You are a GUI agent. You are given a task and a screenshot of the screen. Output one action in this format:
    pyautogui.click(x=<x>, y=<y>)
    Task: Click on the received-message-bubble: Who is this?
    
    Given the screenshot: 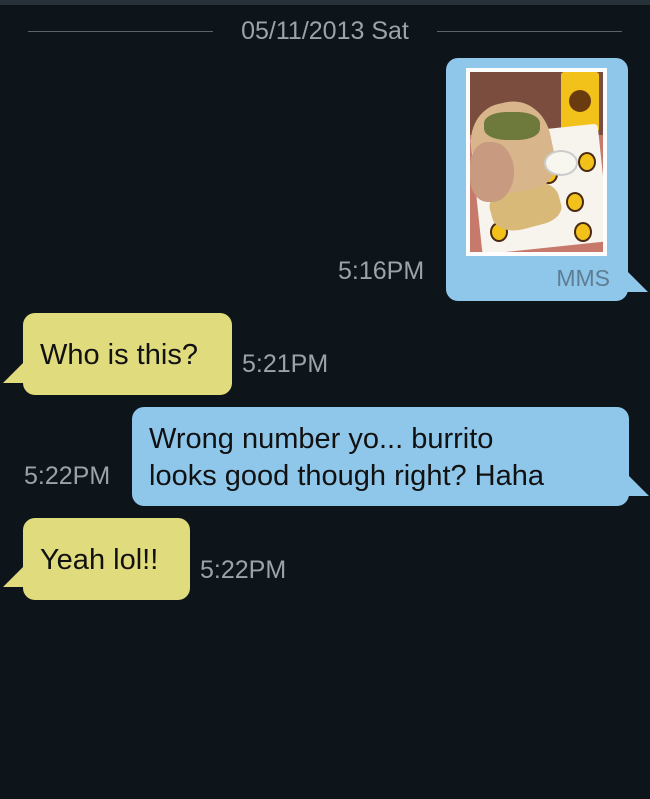 What is the action you would take?
    pyautogui.click(x=127, y=354)
    